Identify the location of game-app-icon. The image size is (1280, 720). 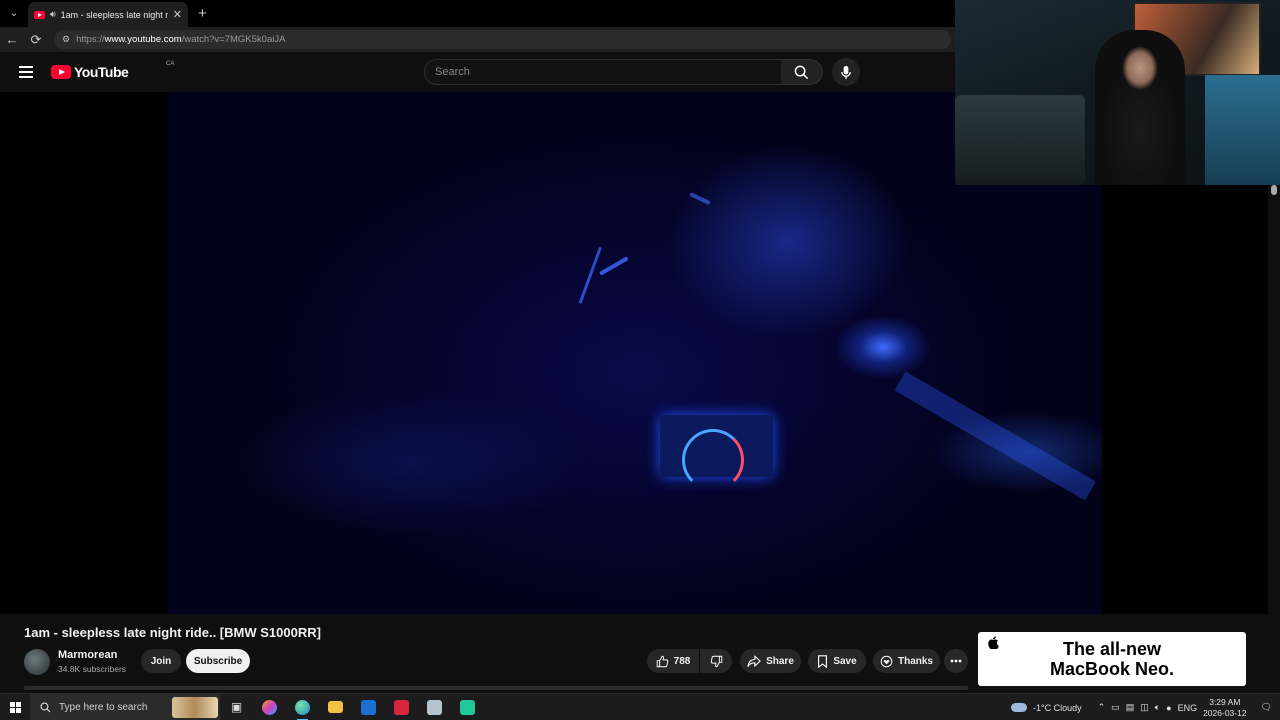
(467, 707).